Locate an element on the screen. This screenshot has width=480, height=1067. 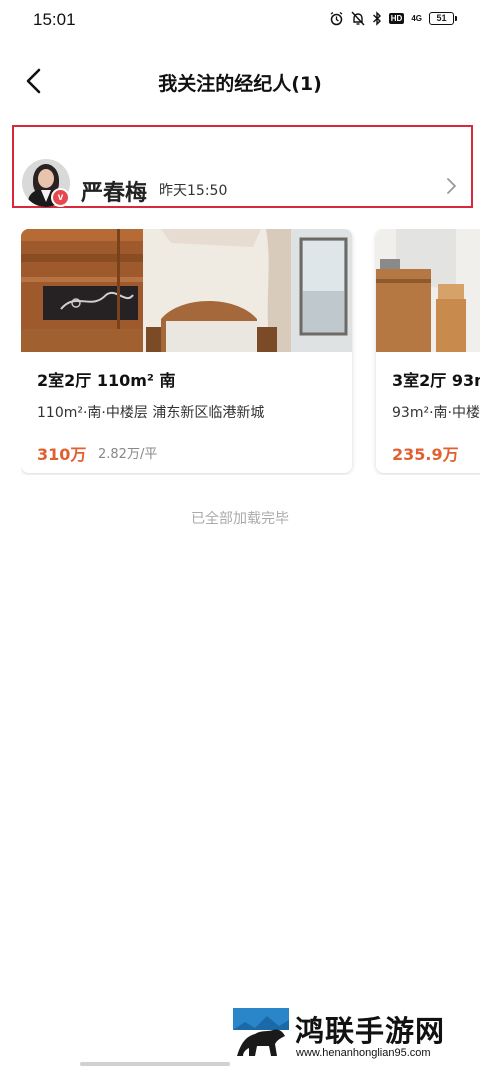
listing-card: 3室2厅 93m² 南 93m²·南·中楼层 235.9万 is located at coordinates (428, 351).